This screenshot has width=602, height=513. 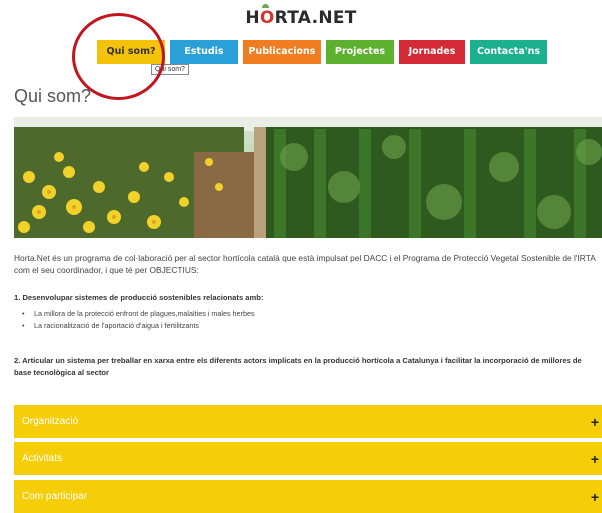 What do you see at coordinates (55, 496) in the screenshot?
I see `accordion-label: Com participar` at bounding box center [55, 496].